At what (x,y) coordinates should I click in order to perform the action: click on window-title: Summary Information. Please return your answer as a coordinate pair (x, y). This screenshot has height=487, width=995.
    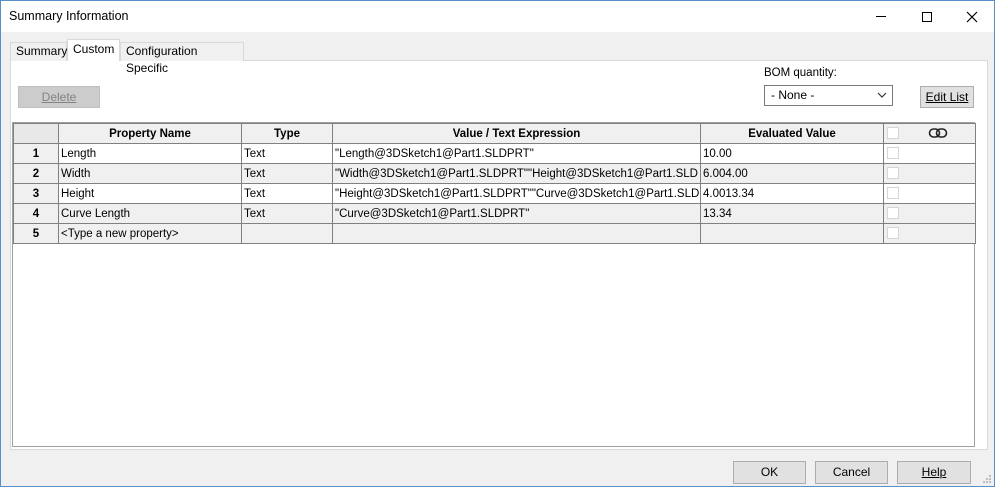
    Looking at the image, I should click on (69, 16).